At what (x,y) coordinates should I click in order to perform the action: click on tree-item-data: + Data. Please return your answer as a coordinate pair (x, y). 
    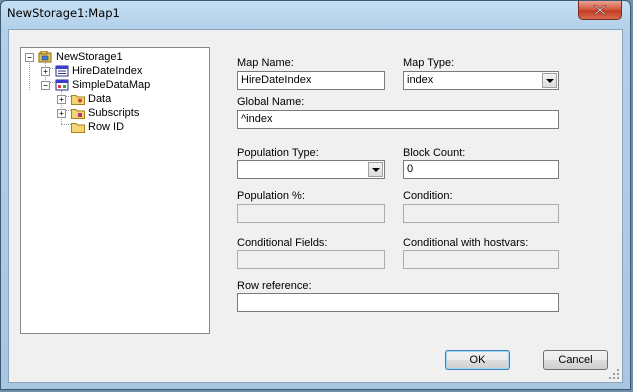
    Looking at the image, I should click on (111, 99).